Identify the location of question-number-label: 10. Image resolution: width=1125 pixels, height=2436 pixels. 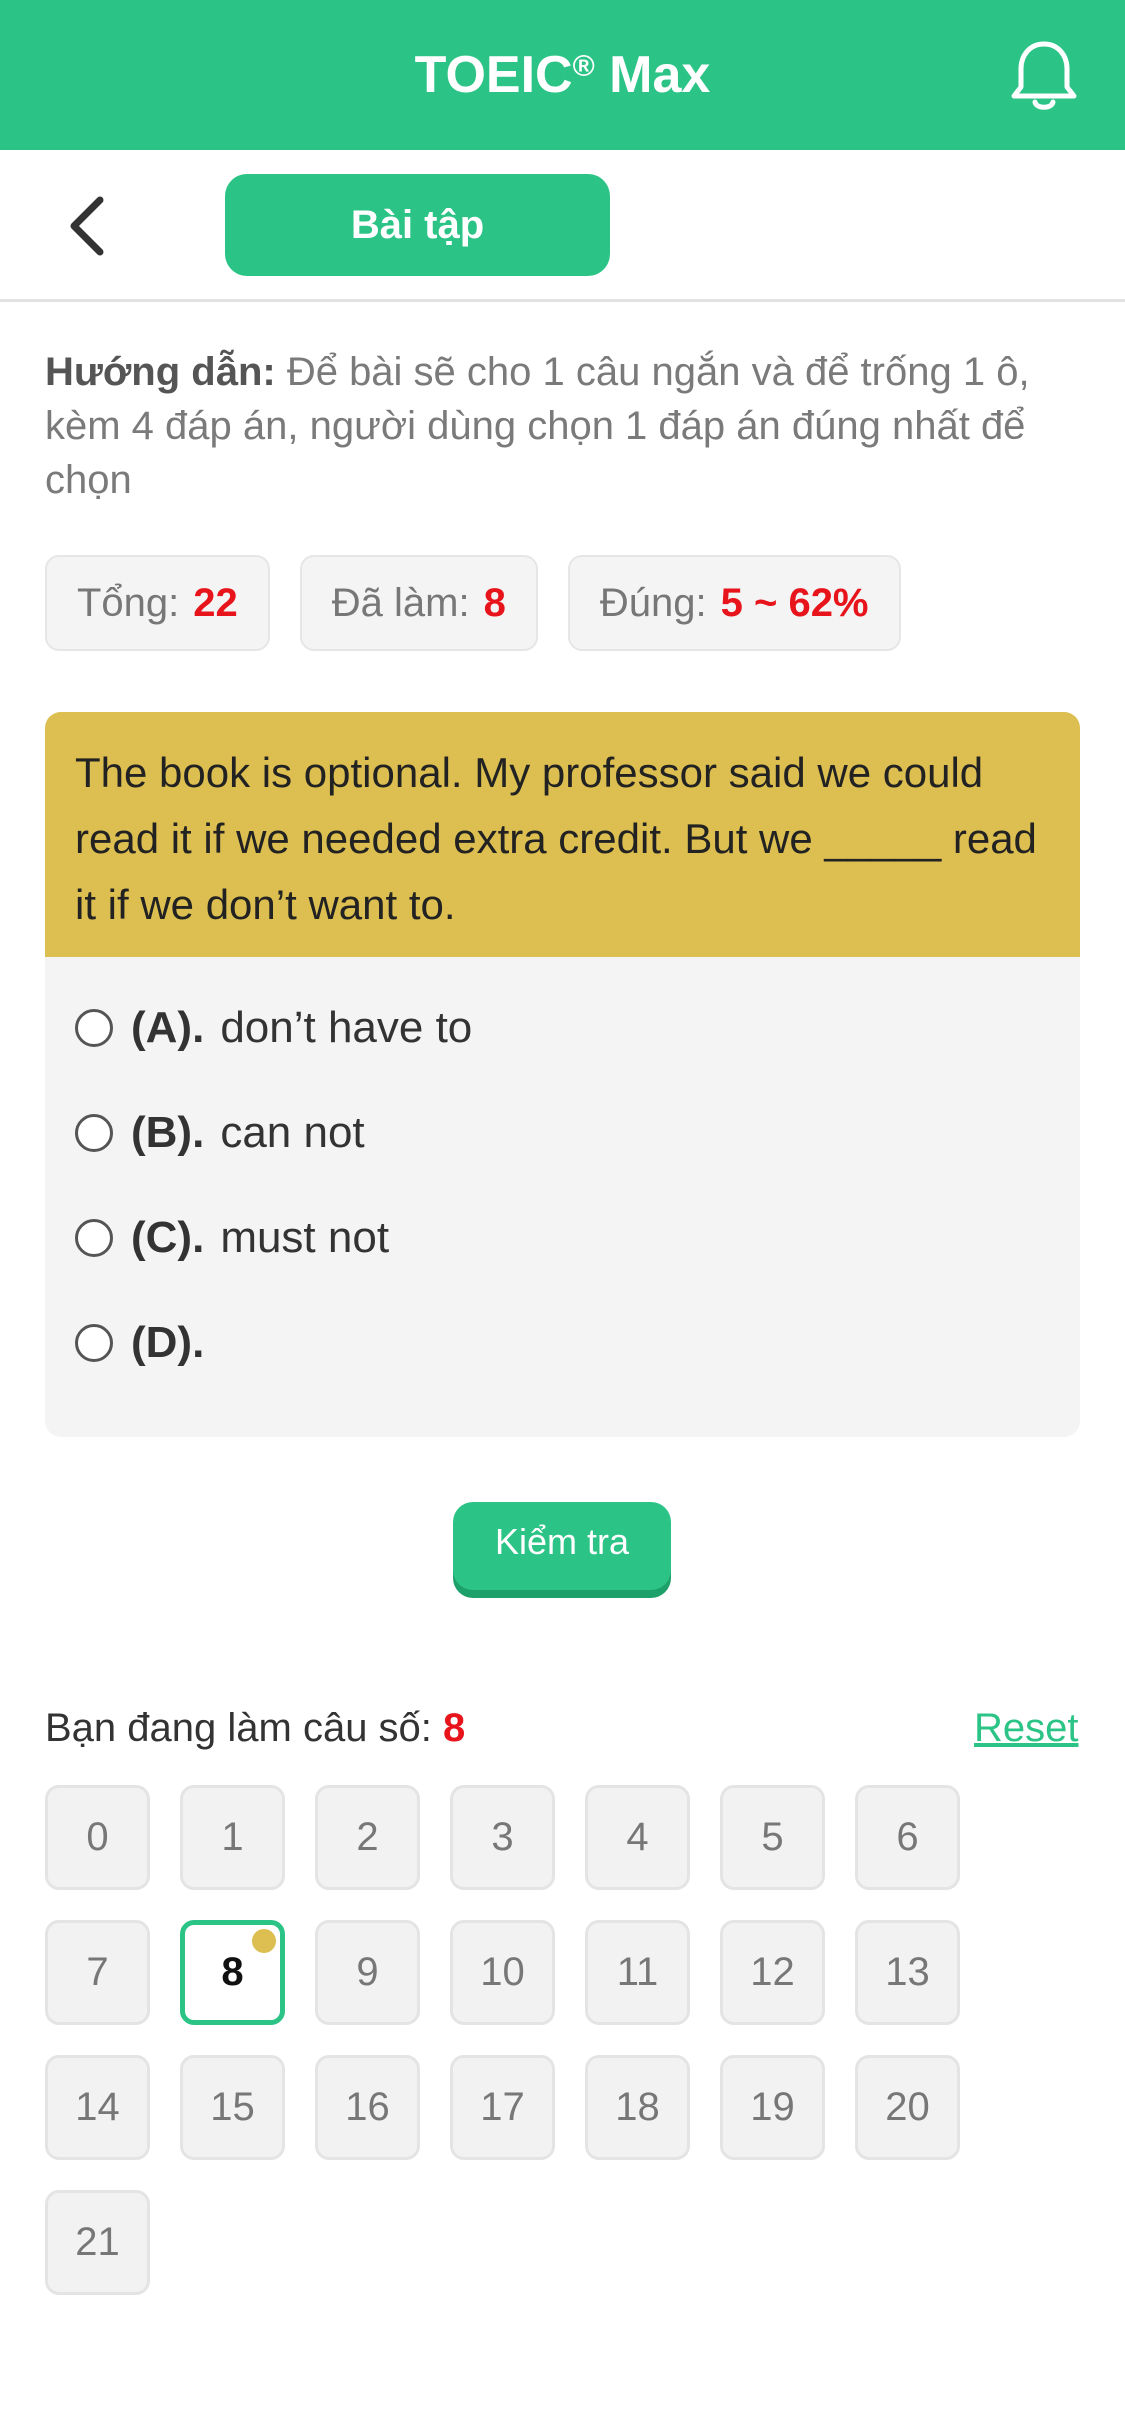
(502, 1972).